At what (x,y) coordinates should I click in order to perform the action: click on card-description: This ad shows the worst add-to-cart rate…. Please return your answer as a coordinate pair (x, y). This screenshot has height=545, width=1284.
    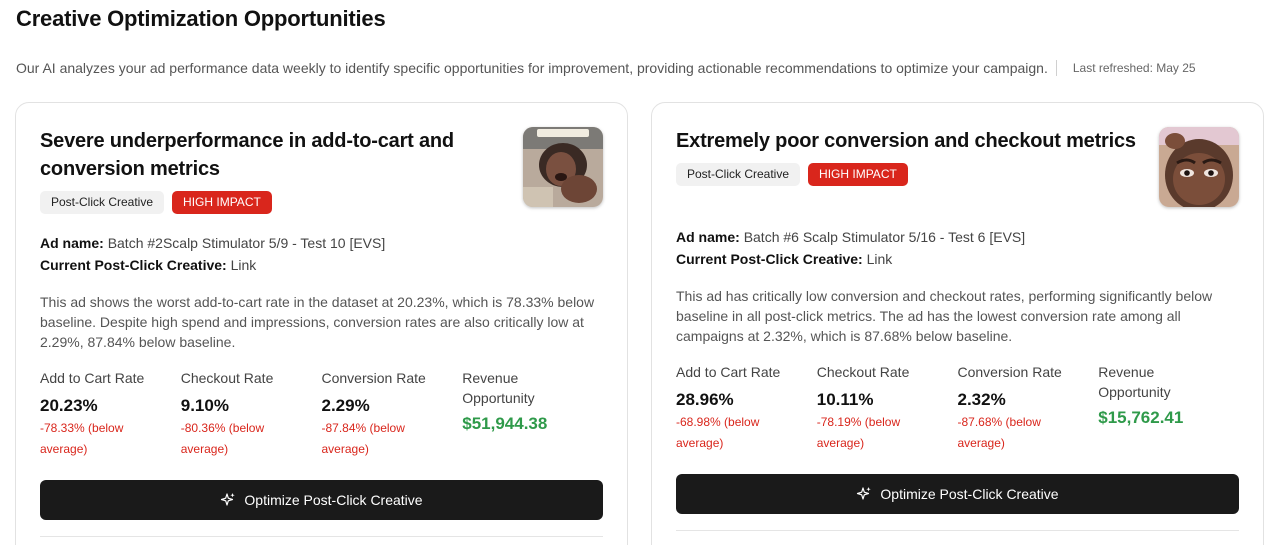
    Looking at the image, I should click on (317, 322).